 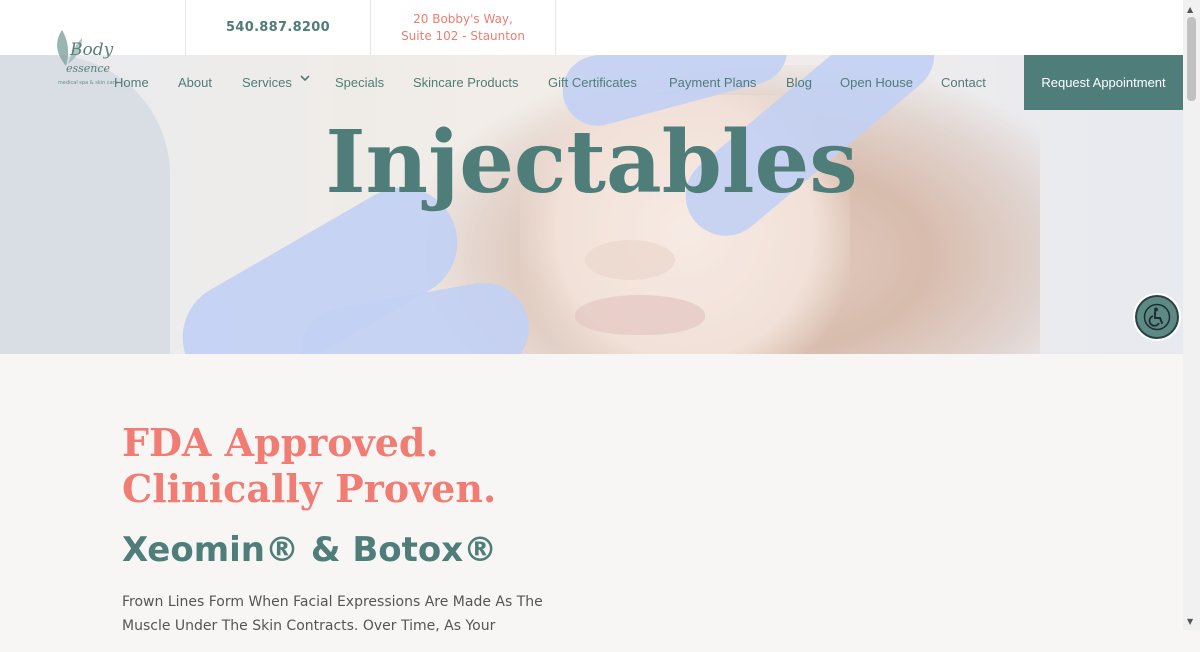 I want to click on headline-line-2: Clinically Proven., so click(x=309, y=488).